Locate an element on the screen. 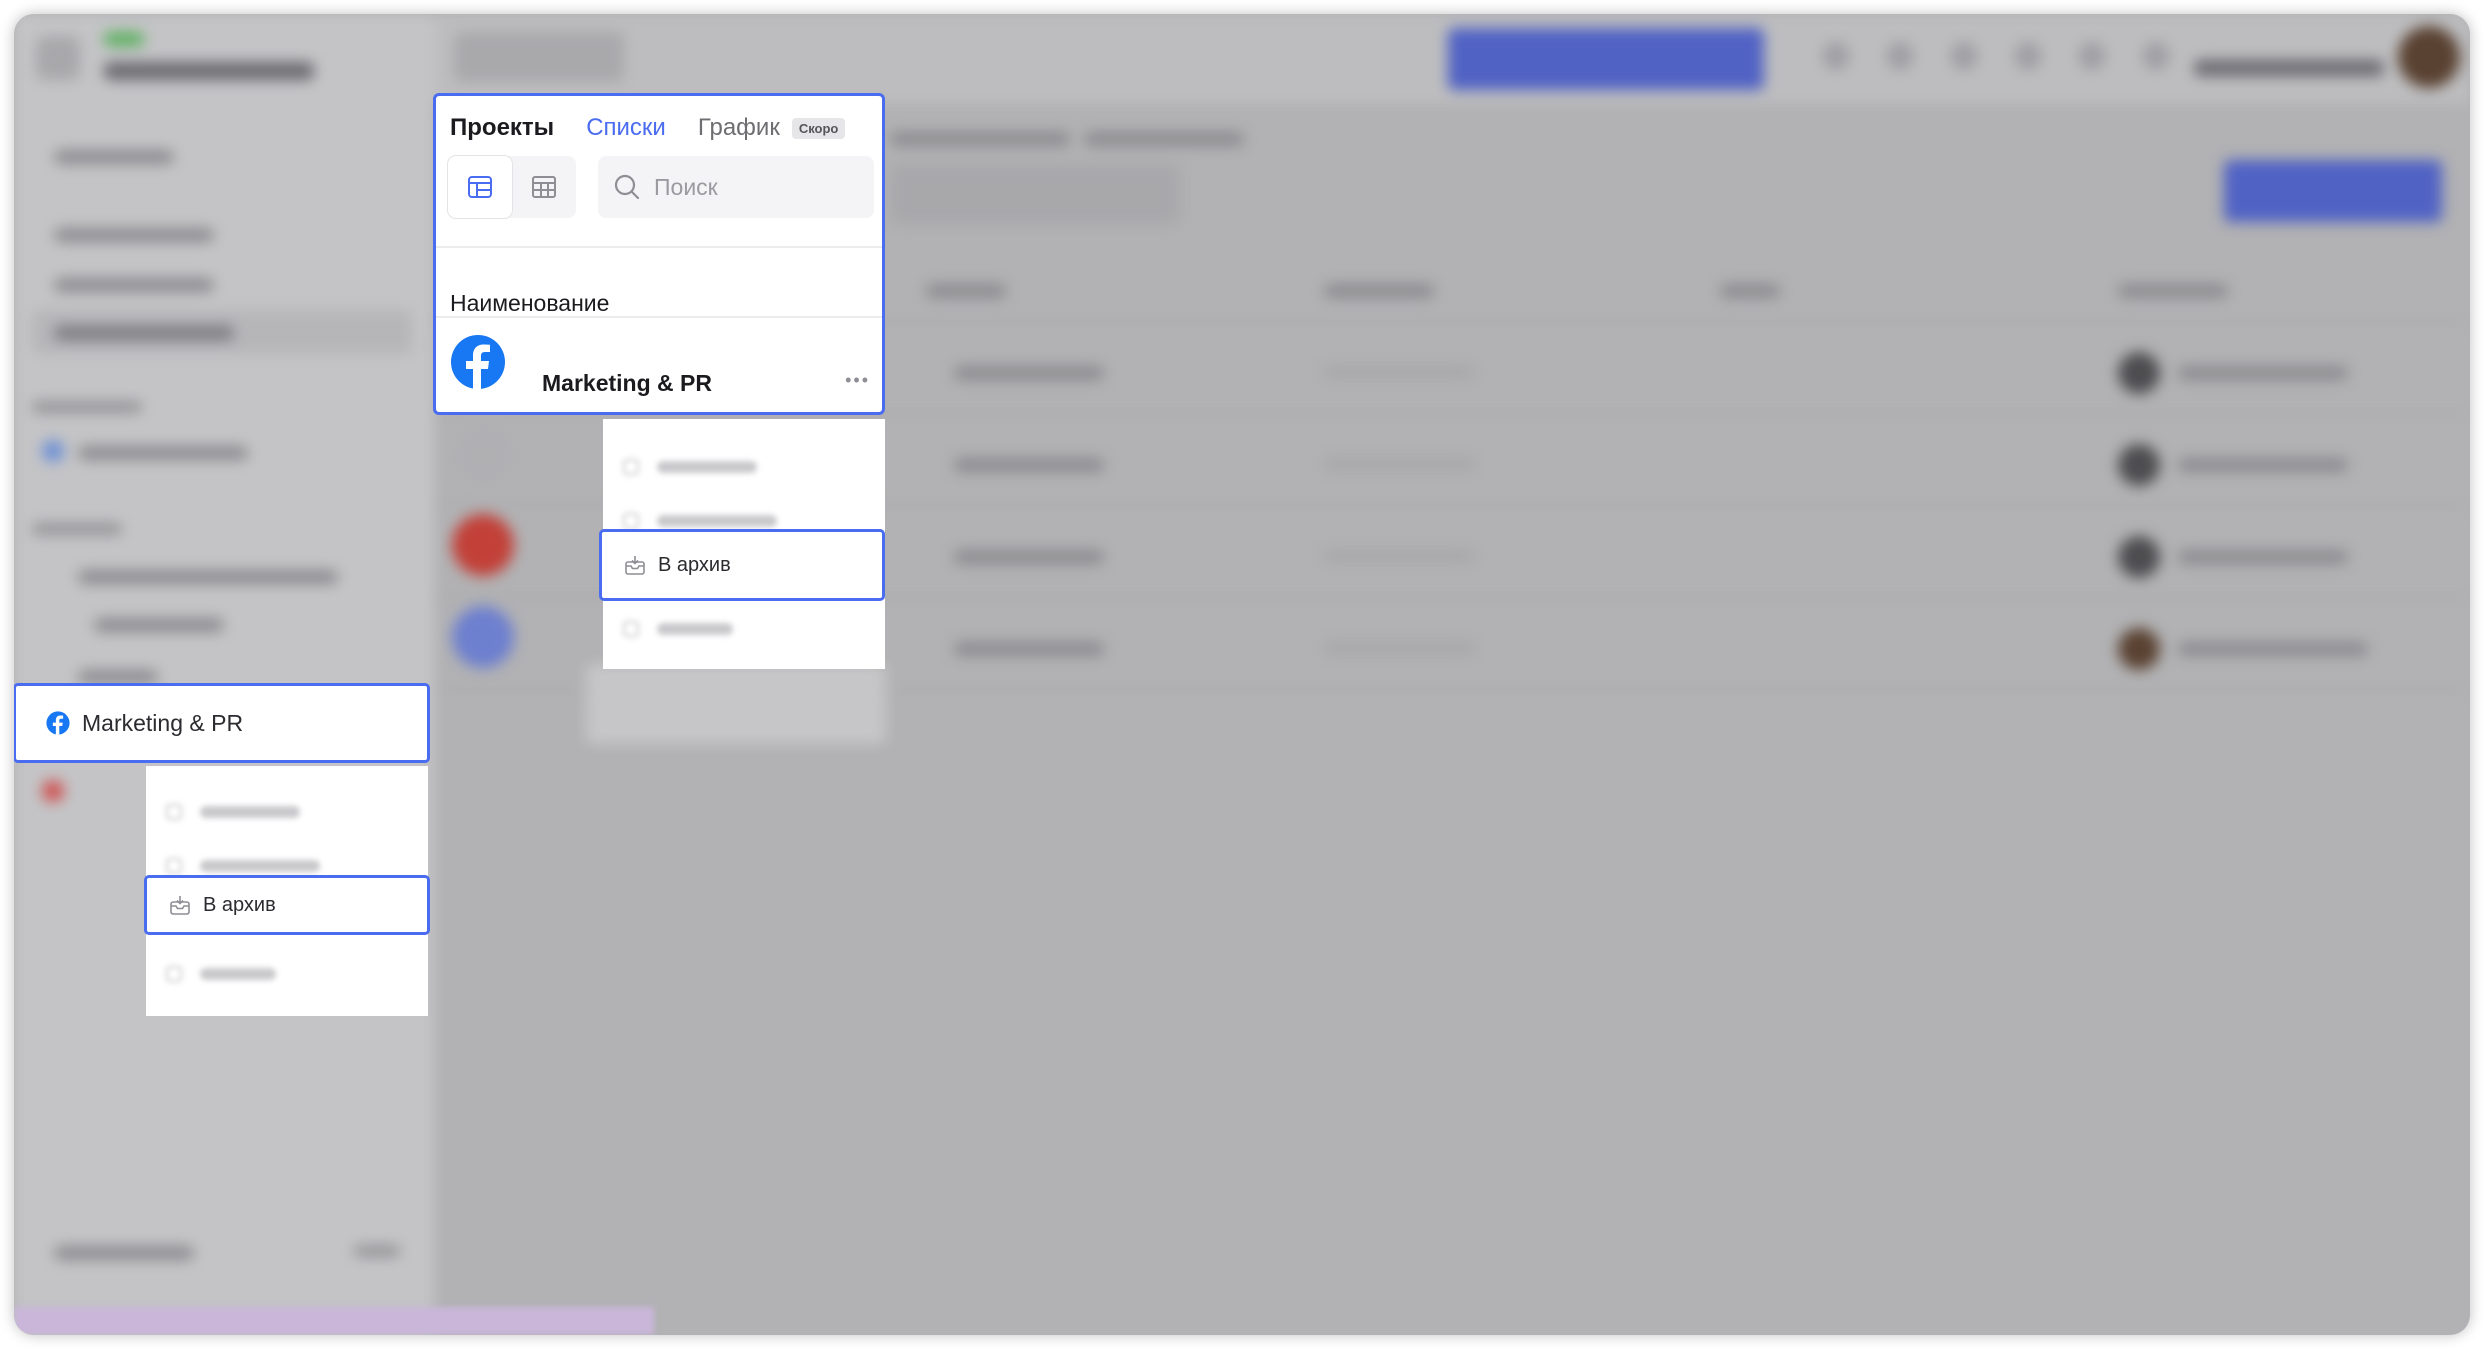 The width and height of the screenshot is (2484, 1349). board-view-button is located at coordinates (480, 187).